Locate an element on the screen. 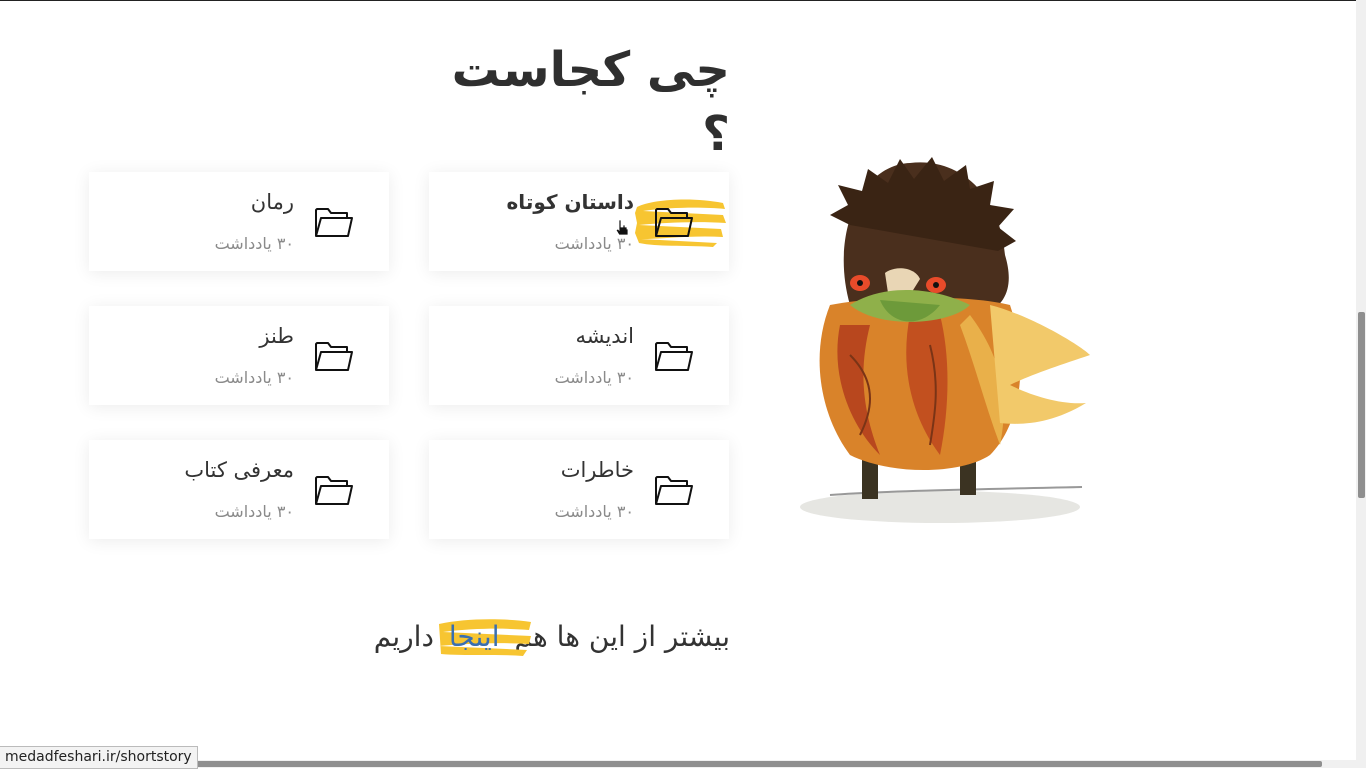  category-name: اندیشه is located at coordinates (604, 336).